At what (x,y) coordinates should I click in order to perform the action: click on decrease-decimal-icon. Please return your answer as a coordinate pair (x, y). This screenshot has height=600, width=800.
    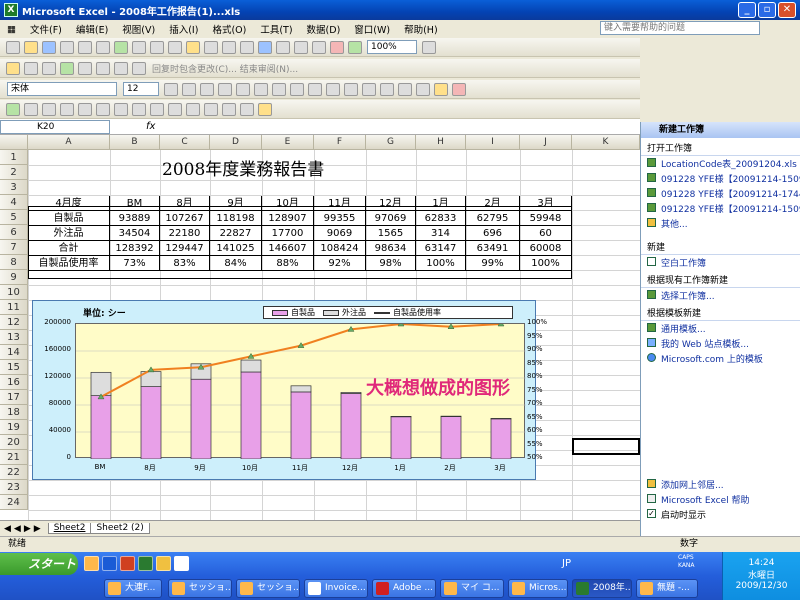
    Looking at the image, I should click on (369, 89).